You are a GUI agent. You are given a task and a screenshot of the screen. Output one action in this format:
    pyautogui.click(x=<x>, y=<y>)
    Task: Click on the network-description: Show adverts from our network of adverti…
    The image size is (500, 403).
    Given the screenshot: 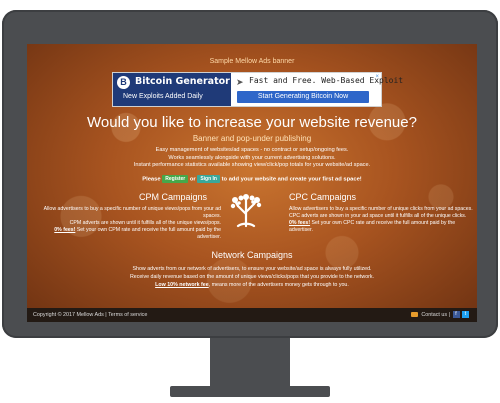 What is the action you would take?
    pyautogui.click(x=252, y=277)
    